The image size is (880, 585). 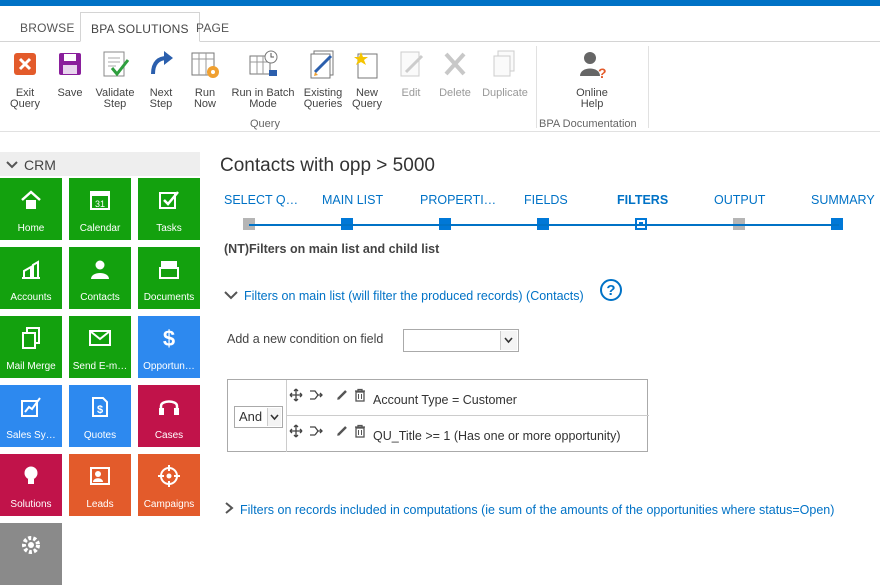 I want to click on sidebar-header: CRM, so click(x=100, y=164).